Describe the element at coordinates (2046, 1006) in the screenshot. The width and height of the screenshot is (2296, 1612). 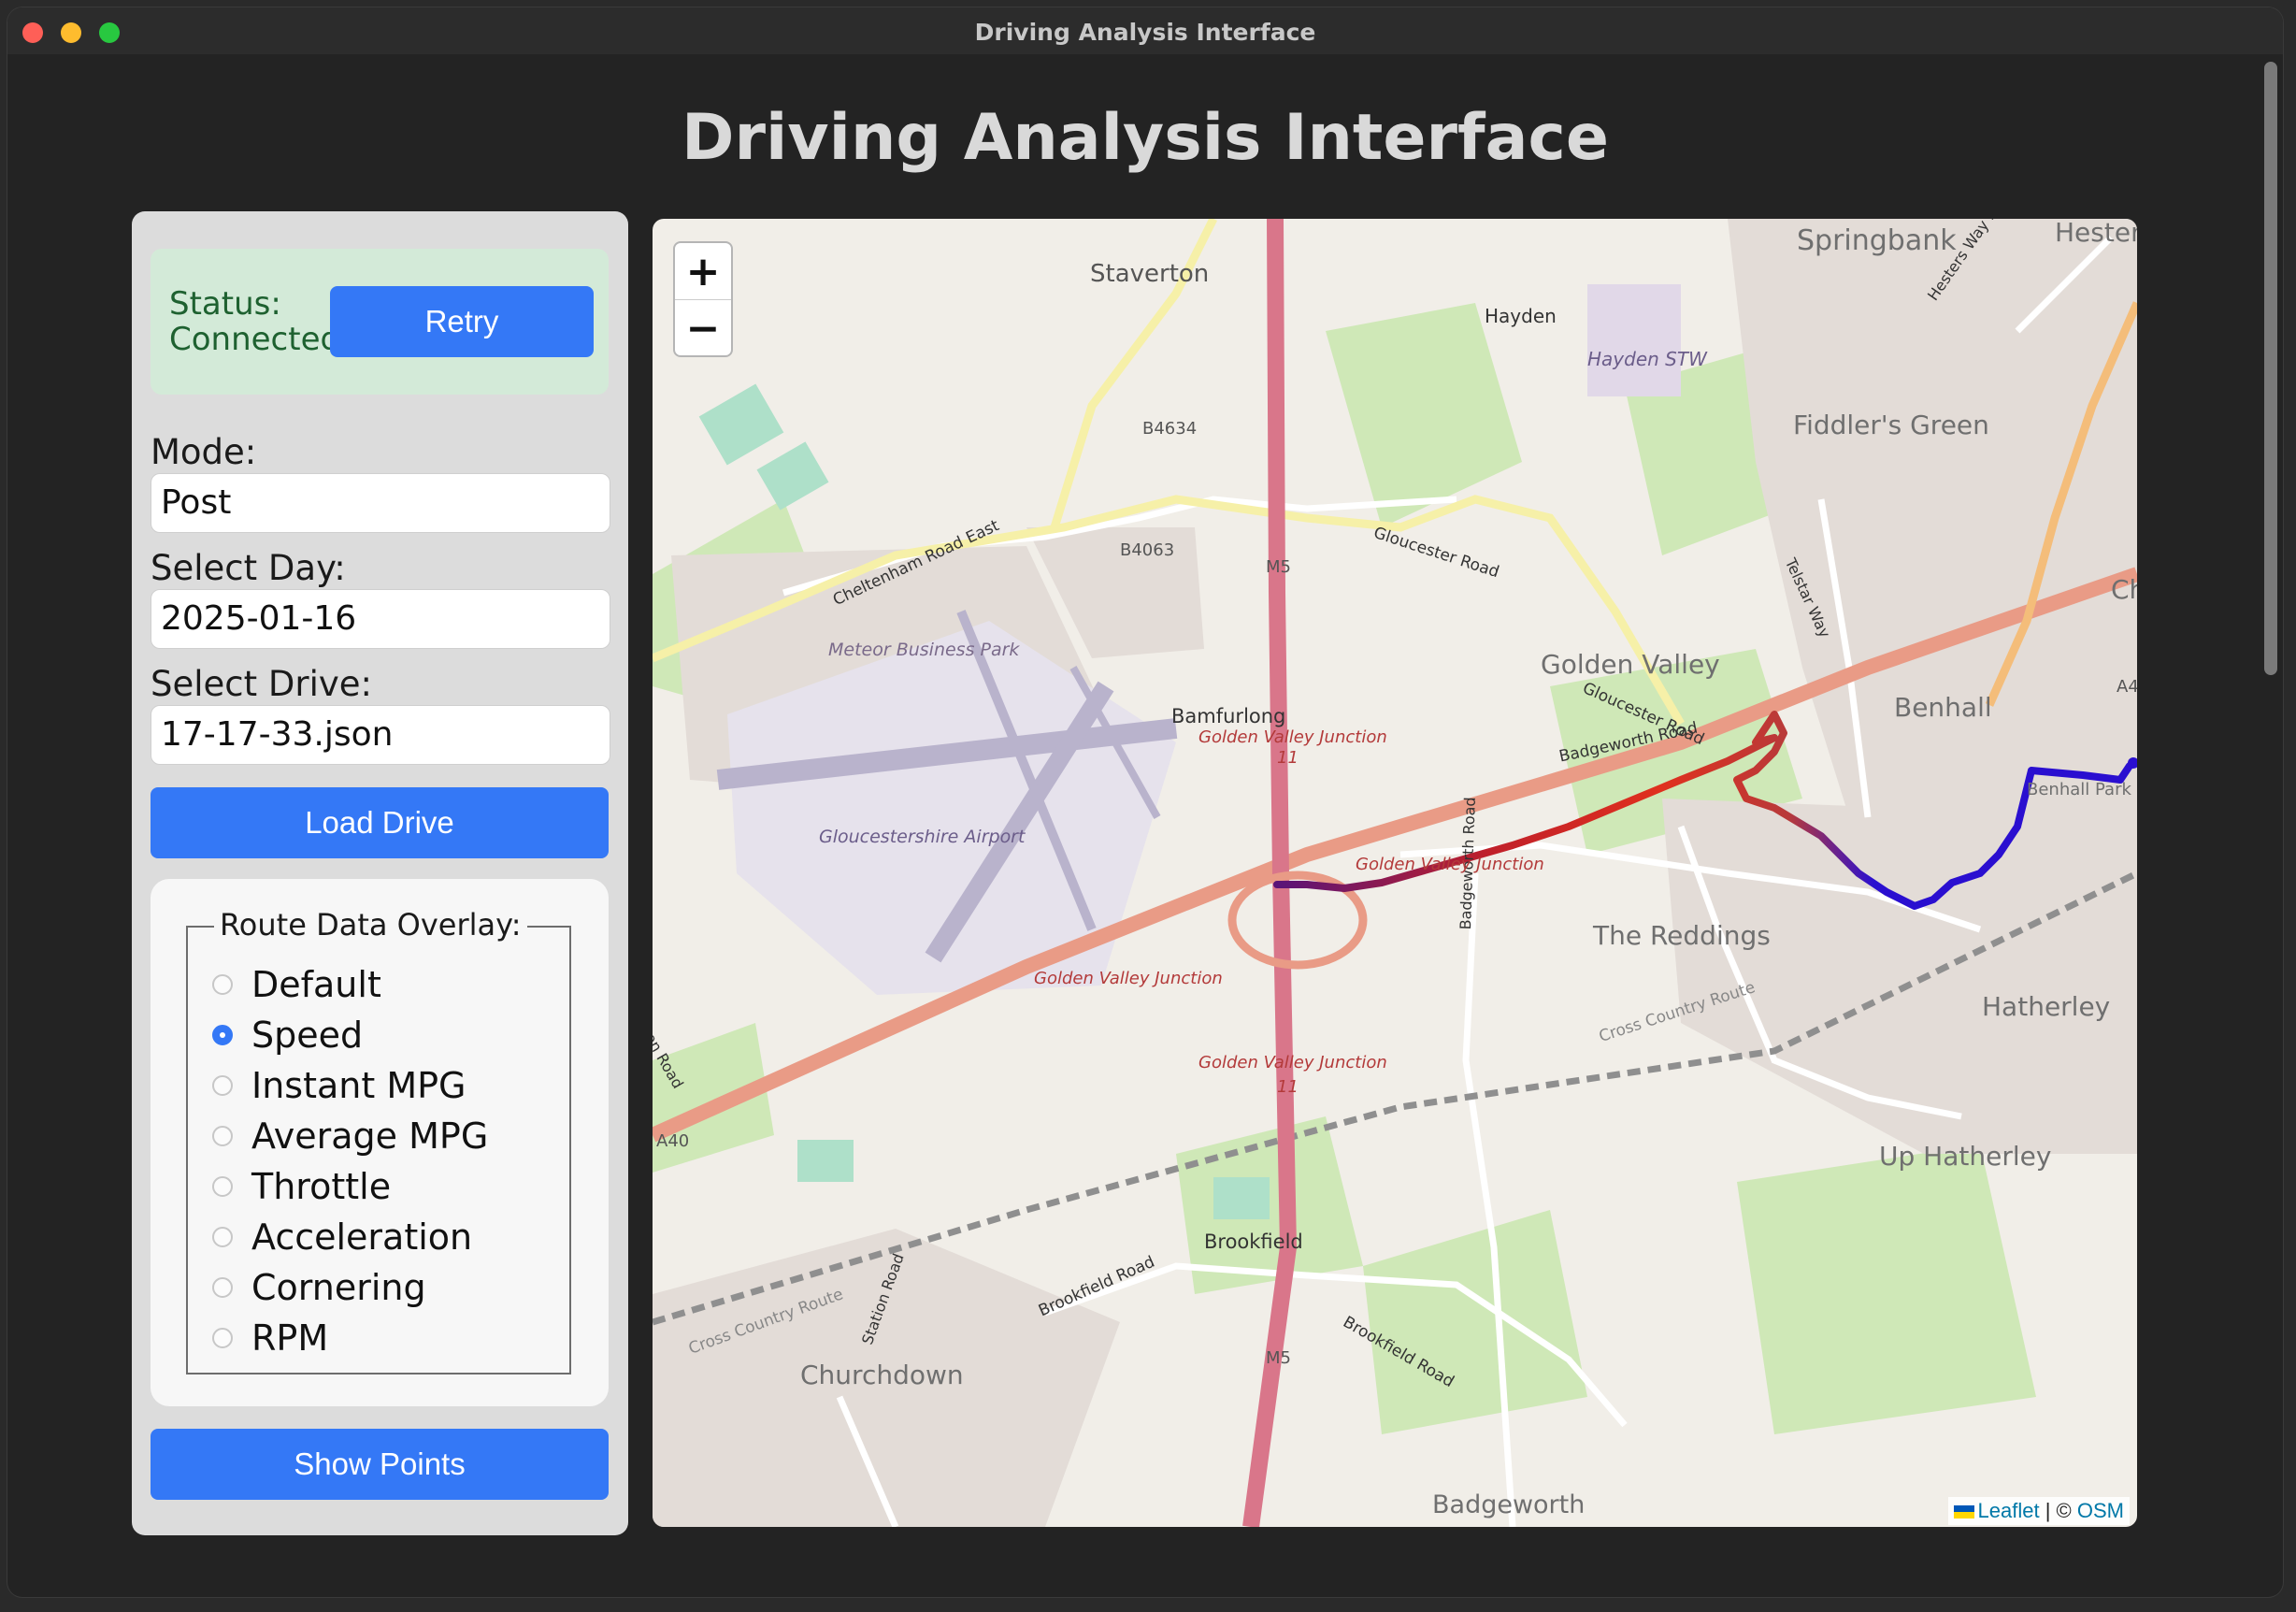
I see `place-label: Hatherley` at that location.